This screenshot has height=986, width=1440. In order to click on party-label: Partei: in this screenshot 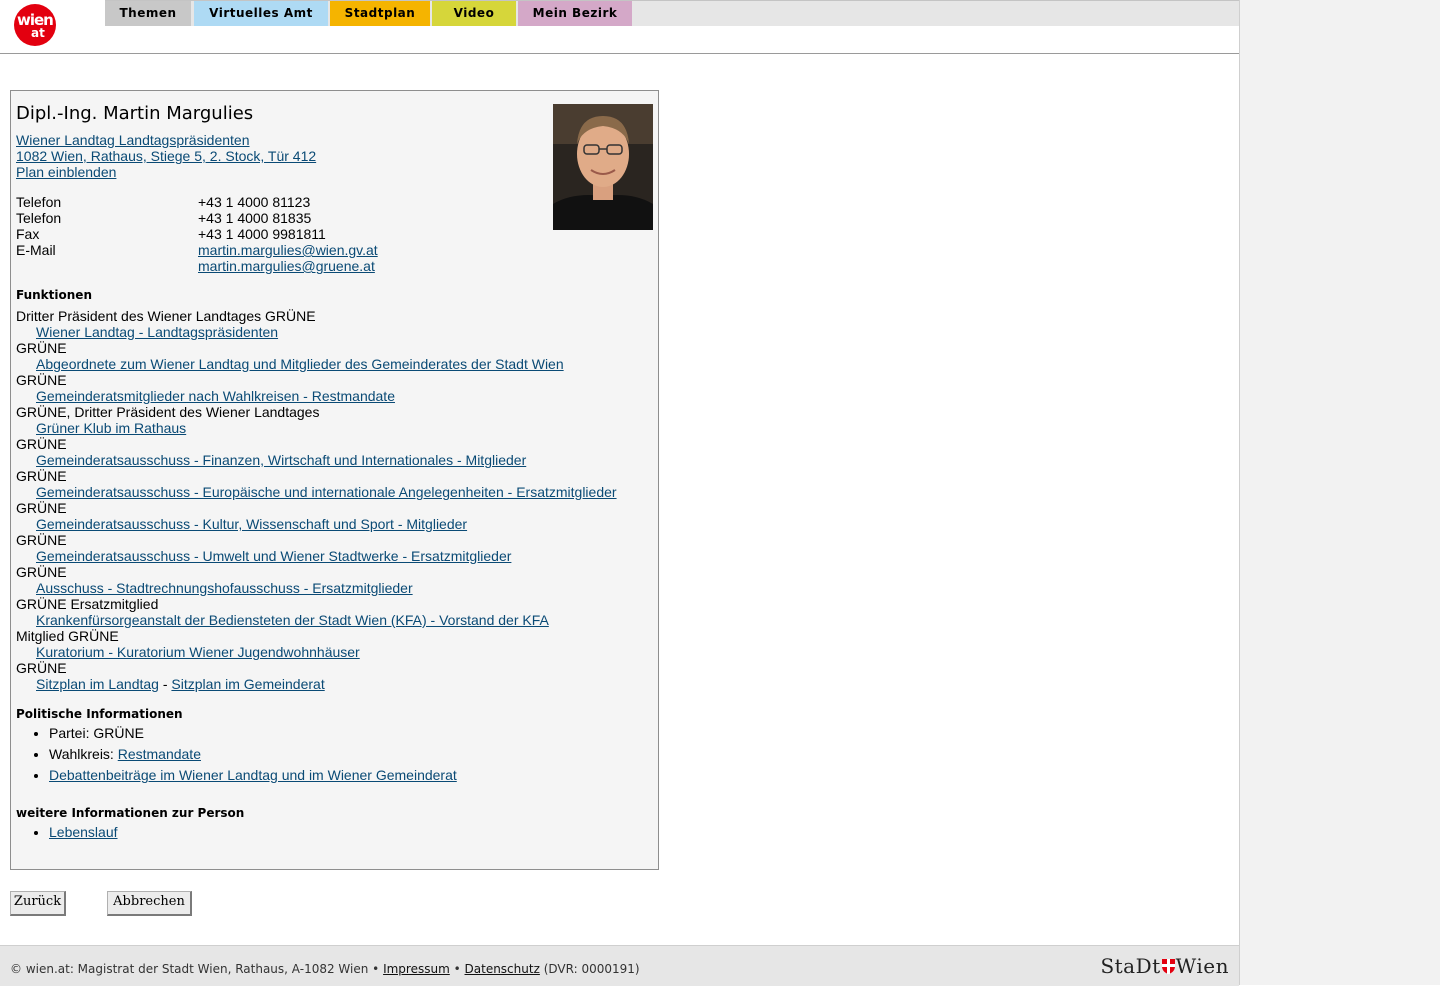, I will do `click(69, 733)`.